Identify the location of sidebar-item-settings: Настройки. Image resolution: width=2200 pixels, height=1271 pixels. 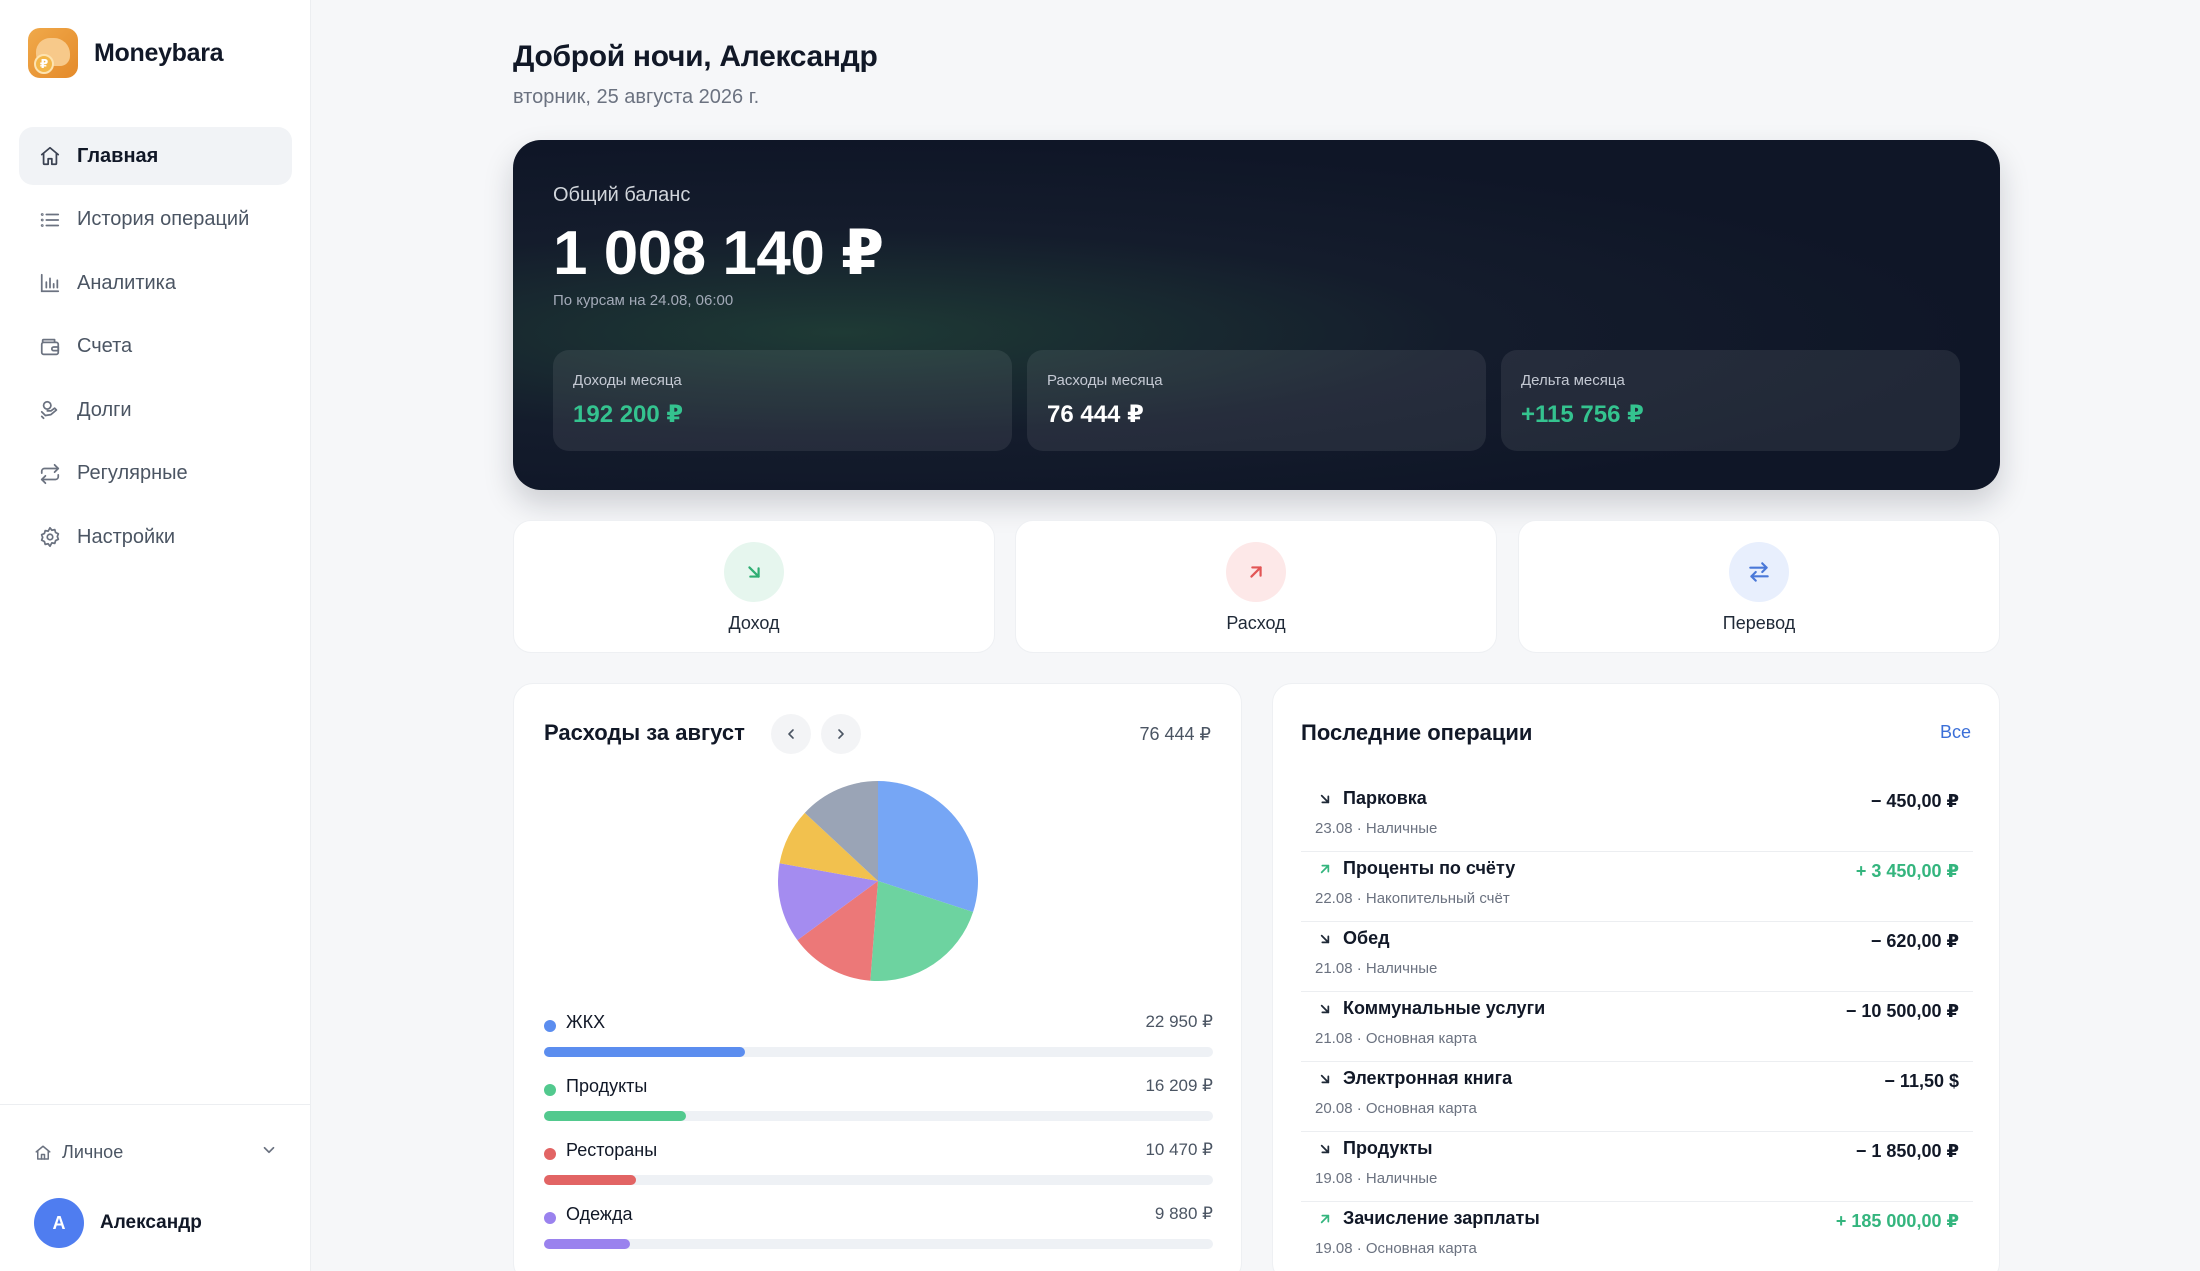
(155, 537).